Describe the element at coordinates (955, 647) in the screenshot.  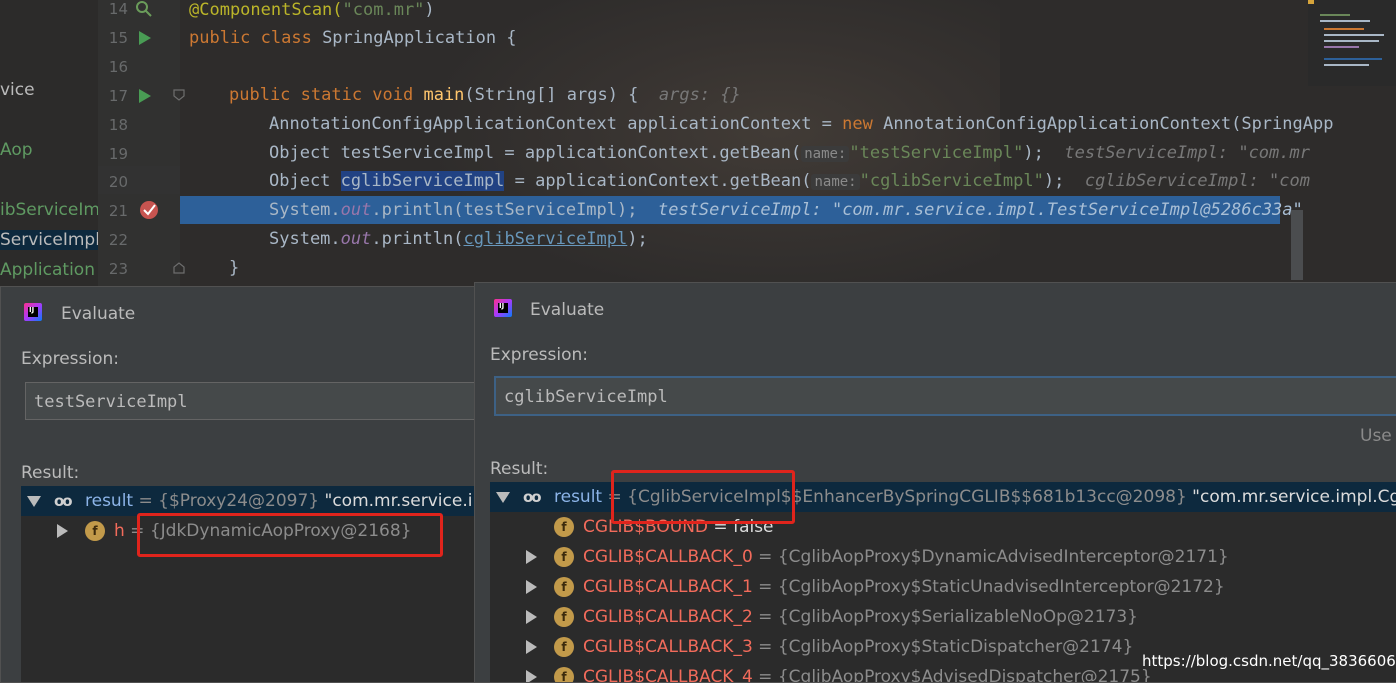
I see `field-value: {CglibAopProxy$StaticDispatcher@2174}` at that location.